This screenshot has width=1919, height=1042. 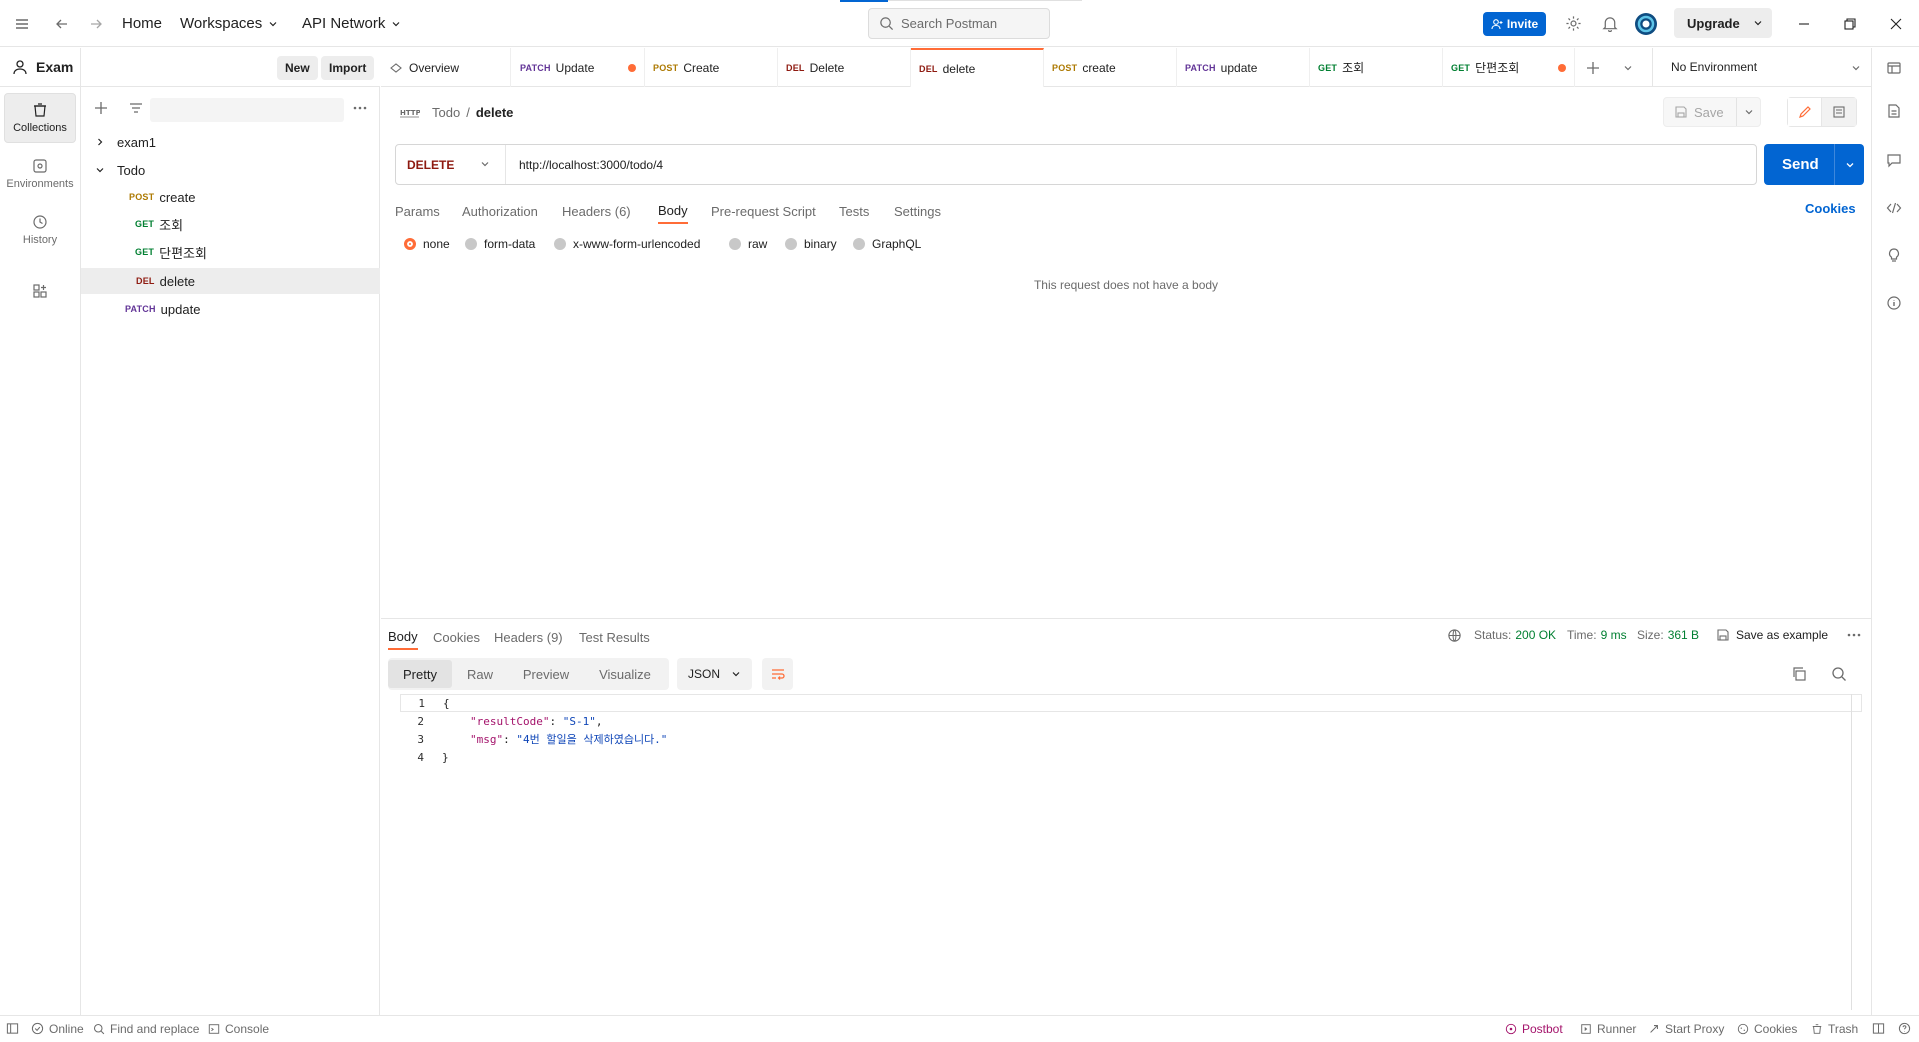 What do you see at coordinates (1668, 635) in the screenshot?
I see `size-meta: Size: 361 B` at bounding box center [1668, 635].